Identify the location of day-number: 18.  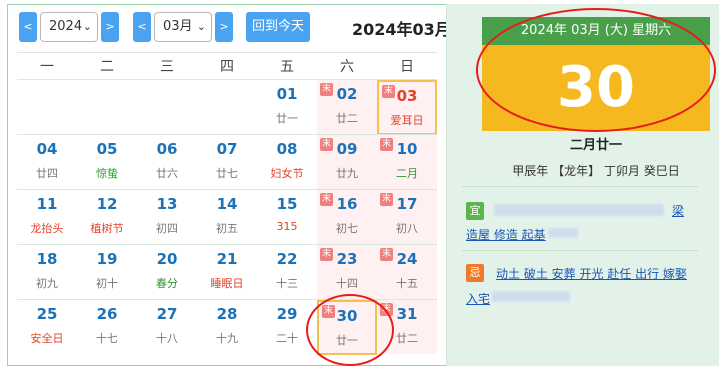
(47, 259).